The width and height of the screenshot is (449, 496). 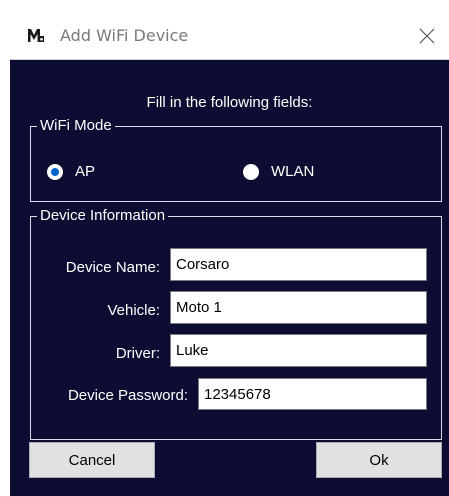 I want to click on radio-ap-label: AP, so click(x=85, y=171).